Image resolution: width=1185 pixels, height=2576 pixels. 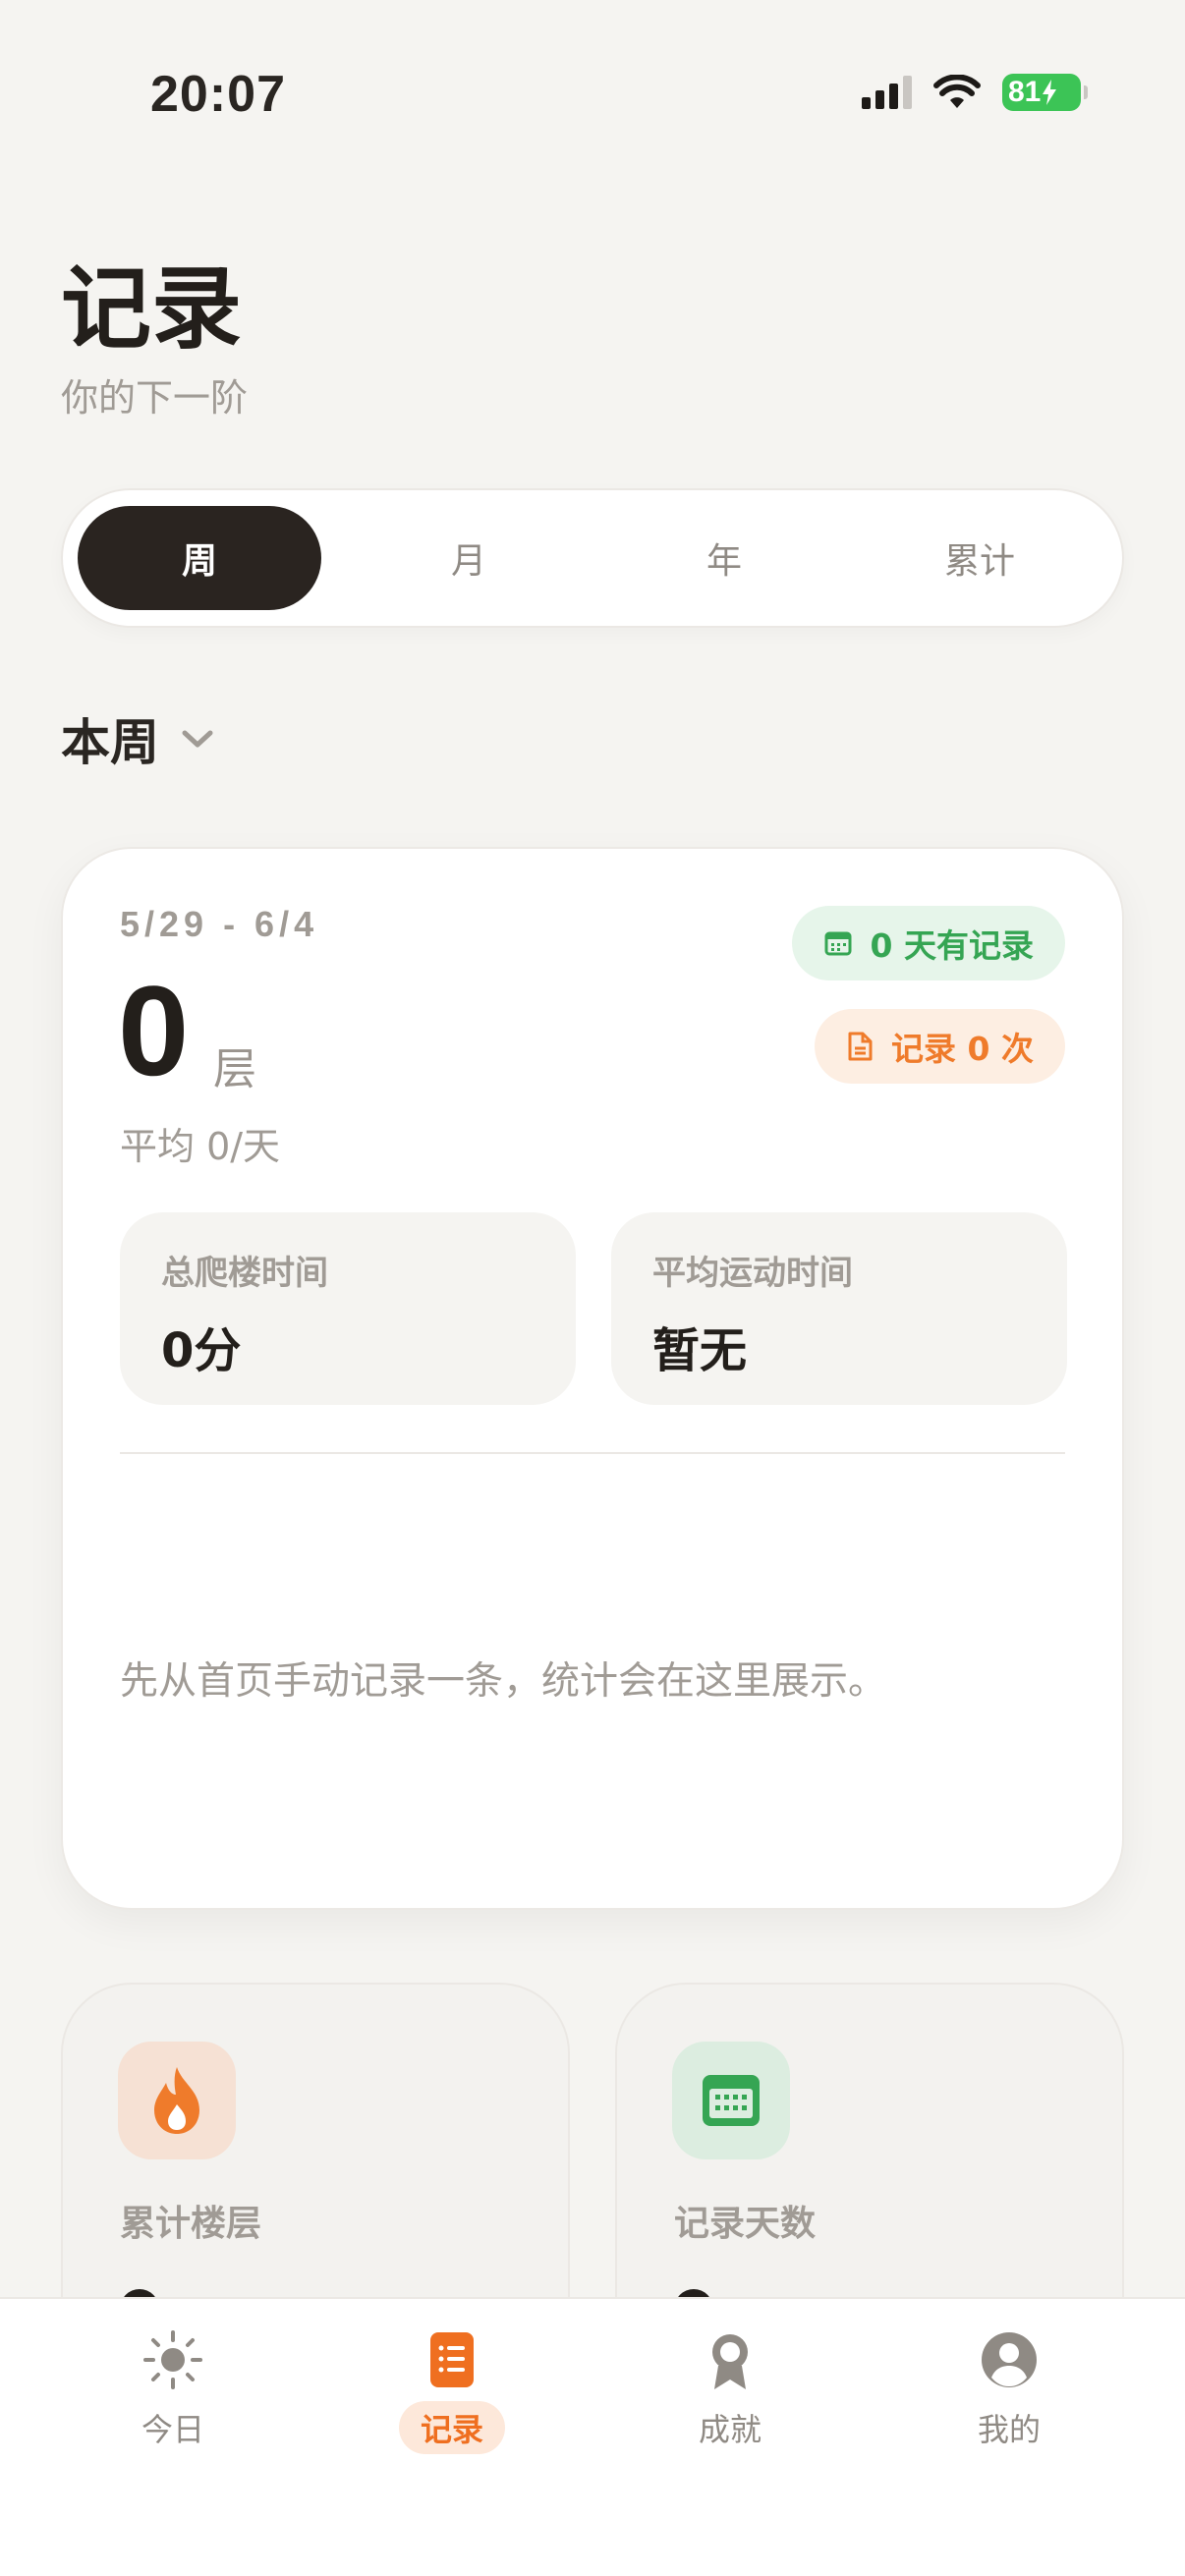 What do you see at coordinates (592, 1453) in the screenshot?
I see `divider` at bounding box center [592, 1453].